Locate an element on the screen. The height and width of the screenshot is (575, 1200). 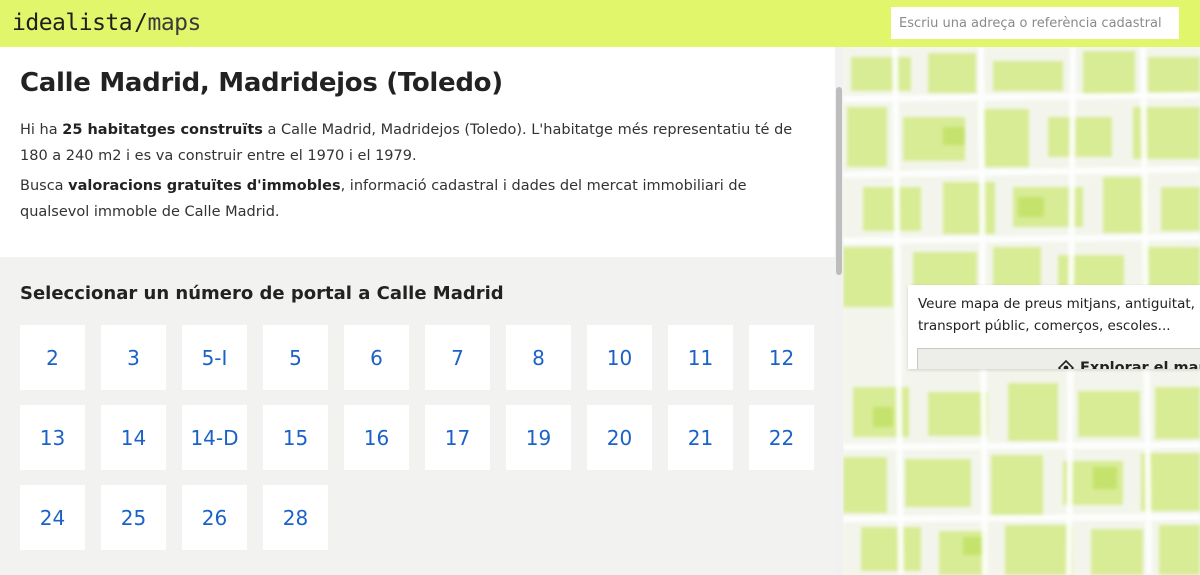
portal-number-link: 22 is located at coordinates (781, 437).